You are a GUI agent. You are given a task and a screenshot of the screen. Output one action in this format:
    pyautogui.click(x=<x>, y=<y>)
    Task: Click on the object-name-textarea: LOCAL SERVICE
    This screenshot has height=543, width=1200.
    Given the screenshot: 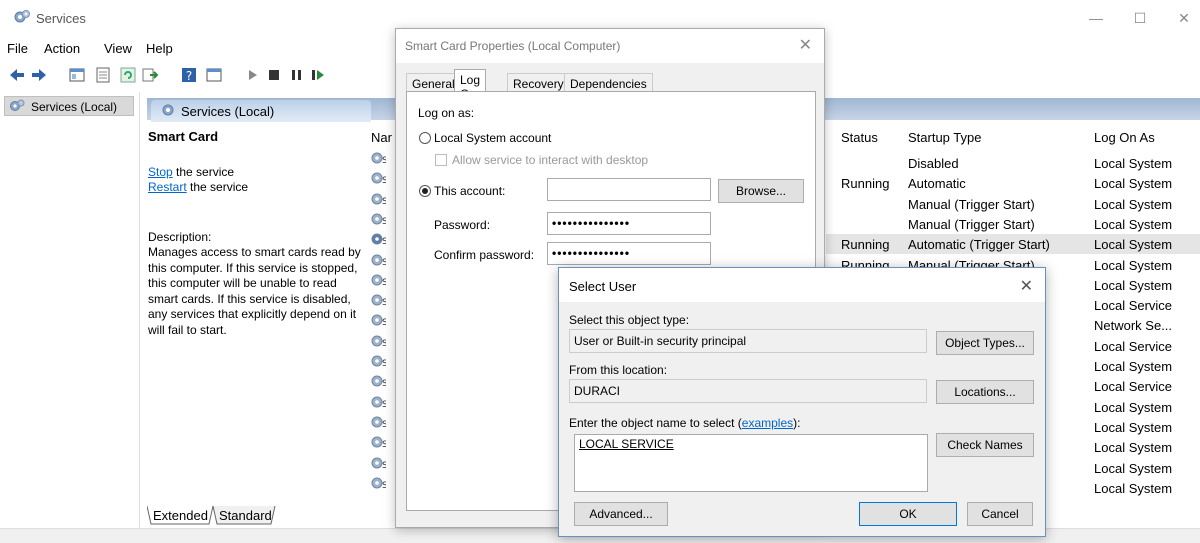 What is the action you would take?
    pyautogui.click(x=751, y=463)
    